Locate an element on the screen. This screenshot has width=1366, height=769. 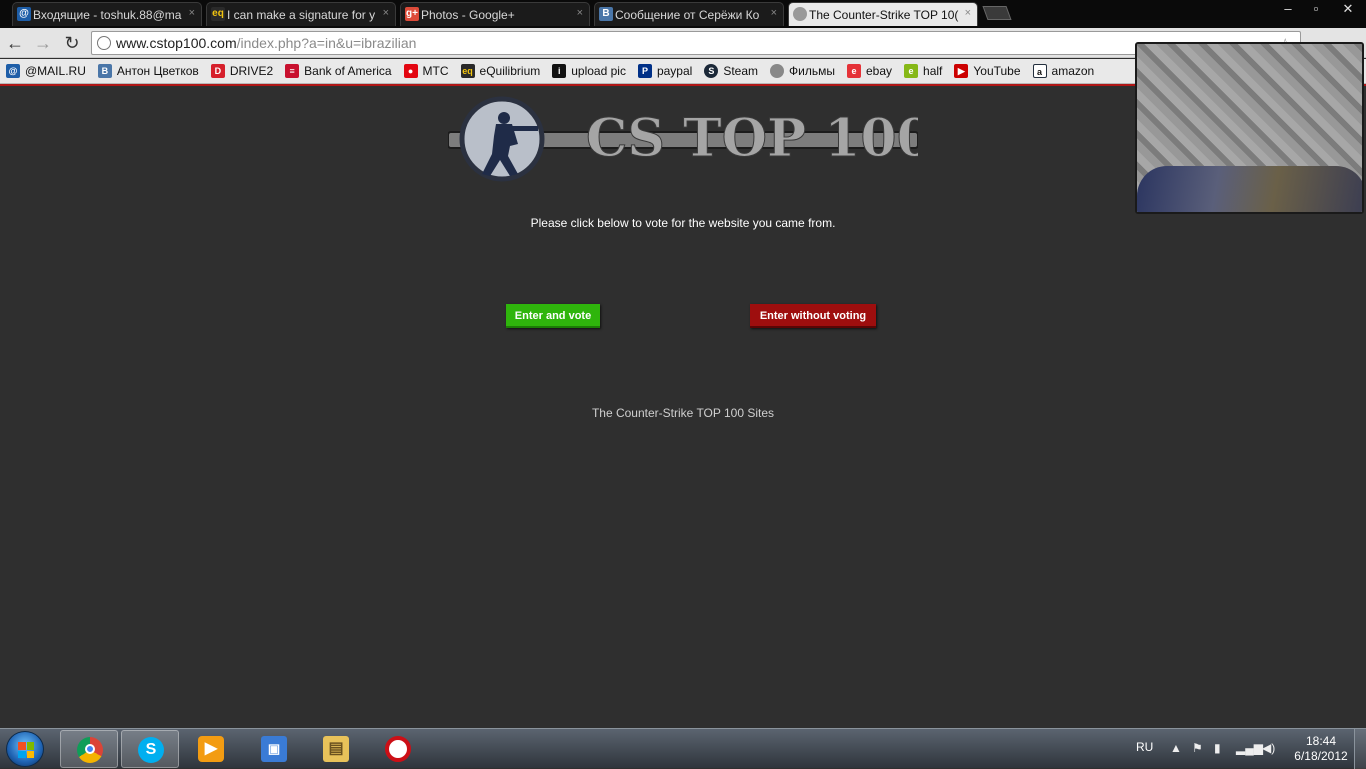
bookmark-upload-pic: i upload pic is located at coordinates (589, 71).